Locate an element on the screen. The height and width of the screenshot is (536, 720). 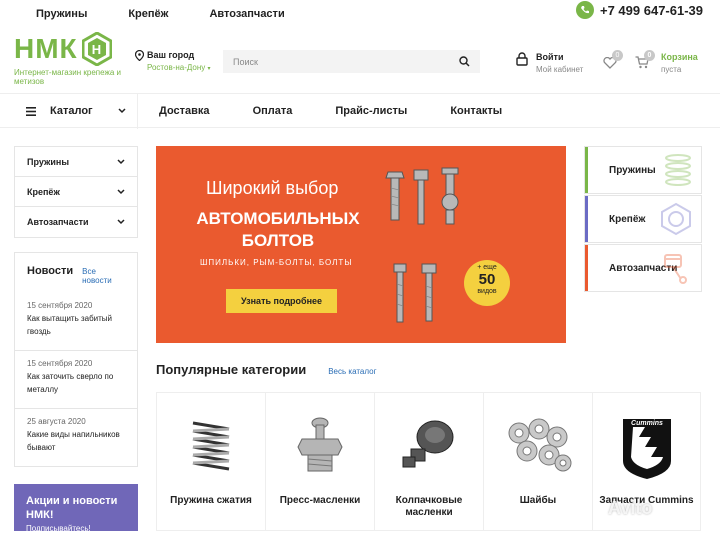
category-label: Шайбы is located at coordinates (538, 500).